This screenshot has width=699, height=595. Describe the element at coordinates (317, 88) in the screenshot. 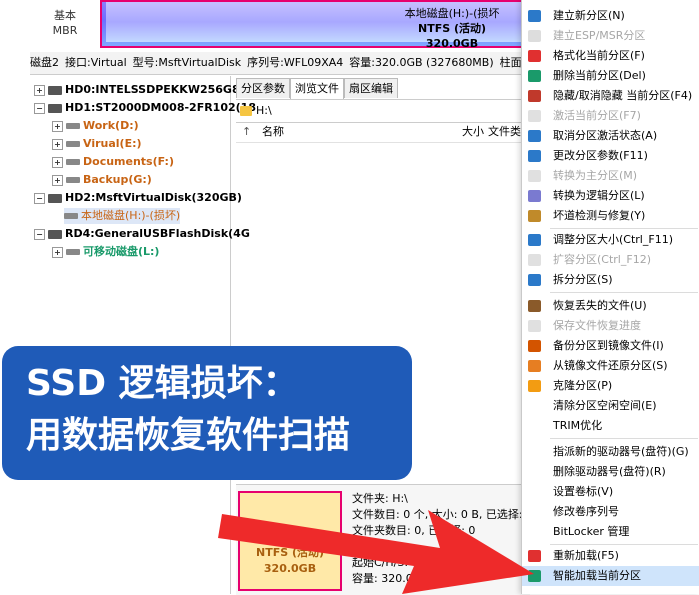

I see `tab-browse-files: 浏览文件` at that location.